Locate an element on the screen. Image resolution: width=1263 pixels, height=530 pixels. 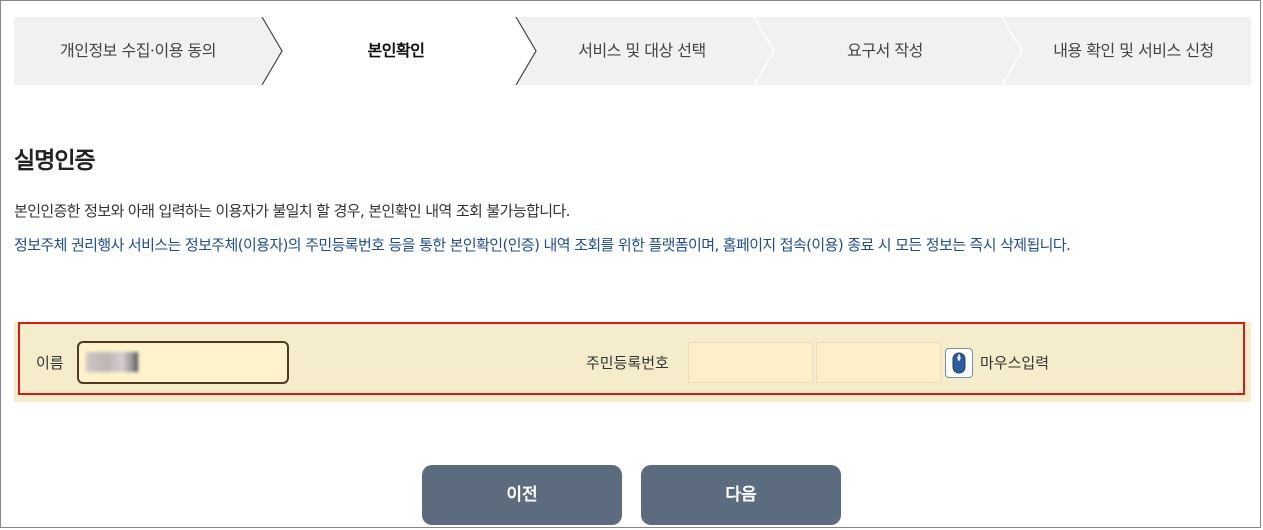
mouse-icon is located at coordinates (959, 363).